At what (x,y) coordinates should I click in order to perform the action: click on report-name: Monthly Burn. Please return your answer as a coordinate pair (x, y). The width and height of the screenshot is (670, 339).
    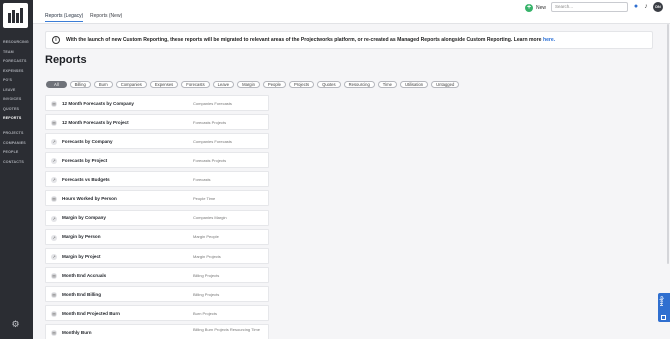
    Looking at the image, I should click on (77, 332).